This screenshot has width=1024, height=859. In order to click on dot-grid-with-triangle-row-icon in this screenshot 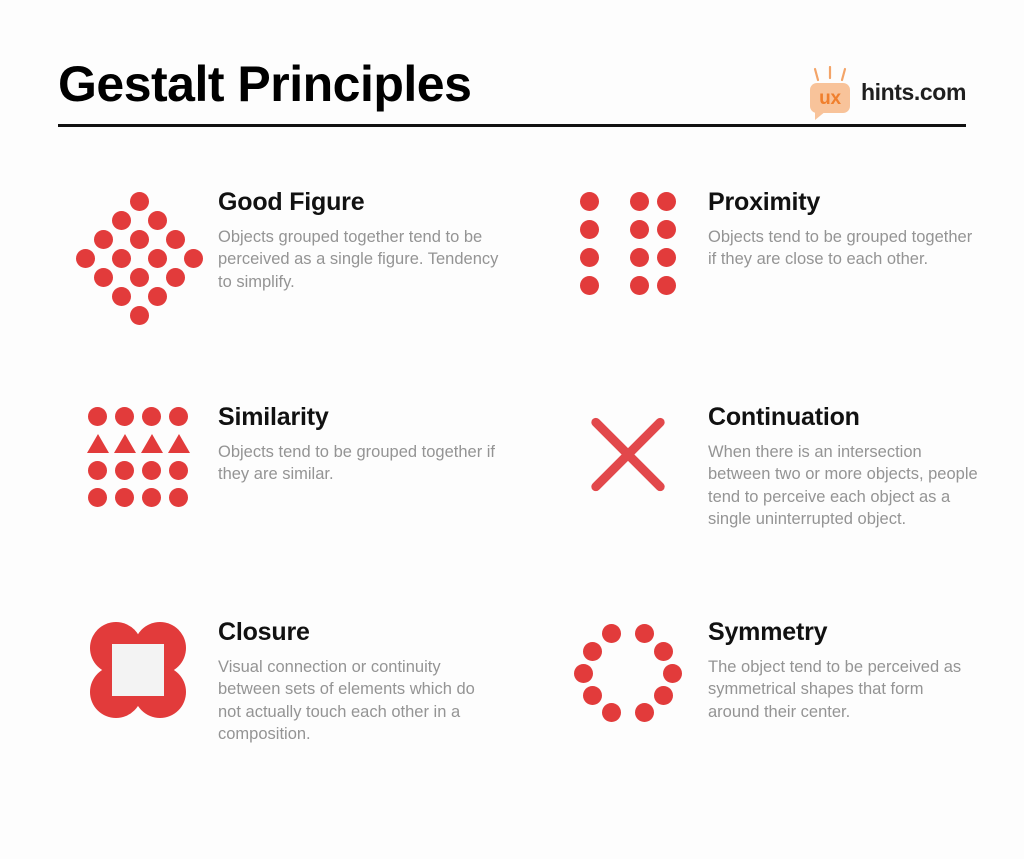, I will do `click(138, 457)`.